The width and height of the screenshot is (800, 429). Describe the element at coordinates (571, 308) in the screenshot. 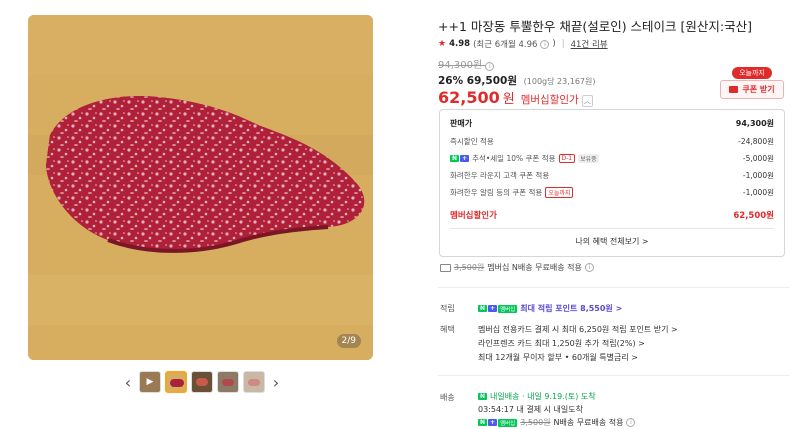

I see `max-points-text: 최대 적립 포인트 8,550원 >` at that location.